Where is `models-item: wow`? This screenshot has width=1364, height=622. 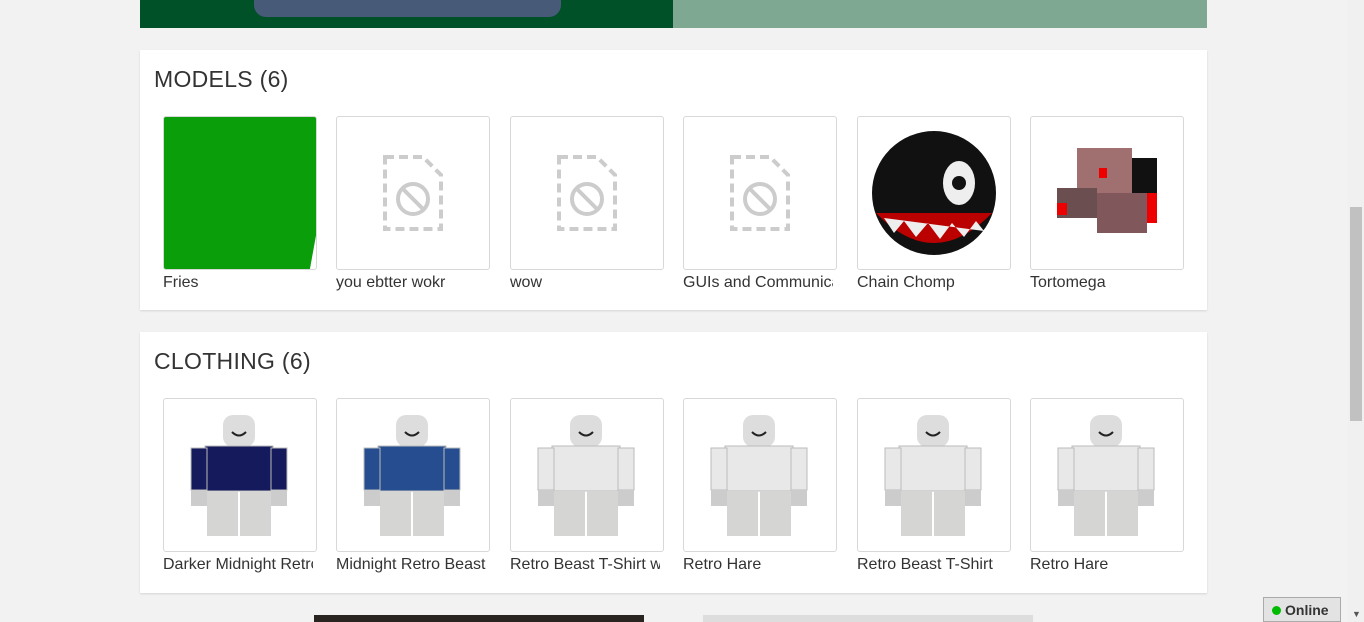
models-item: wow is located at coordinates (587, 204).